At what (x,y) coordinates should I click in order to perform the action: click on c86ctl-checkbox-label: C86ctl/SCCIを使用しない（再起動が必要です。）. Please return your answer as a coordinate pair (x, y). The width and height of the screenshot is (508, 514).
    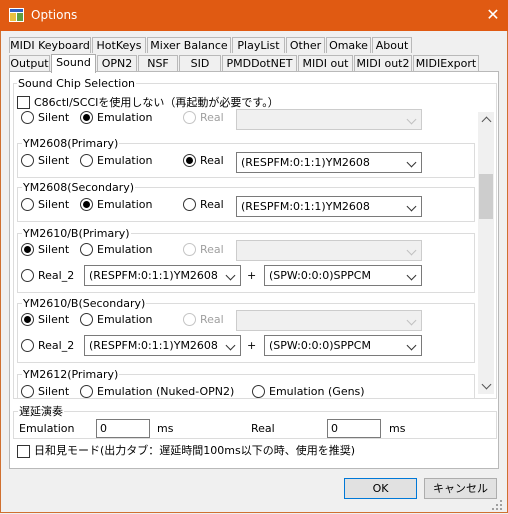
    Looking at the image, I should click on (156, 102).